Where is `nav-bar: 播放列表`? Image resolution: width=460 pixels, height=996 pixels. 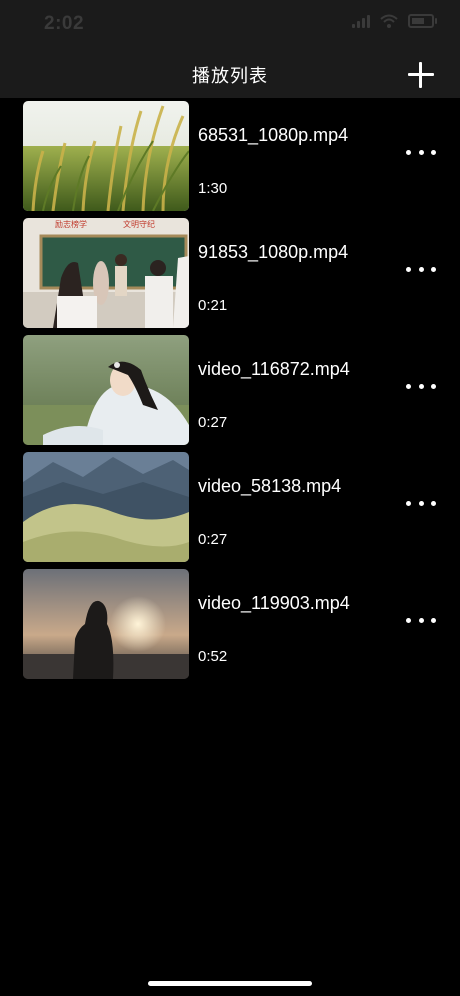 nav-bar: 播放列表 is located at coordinates (230, 74).